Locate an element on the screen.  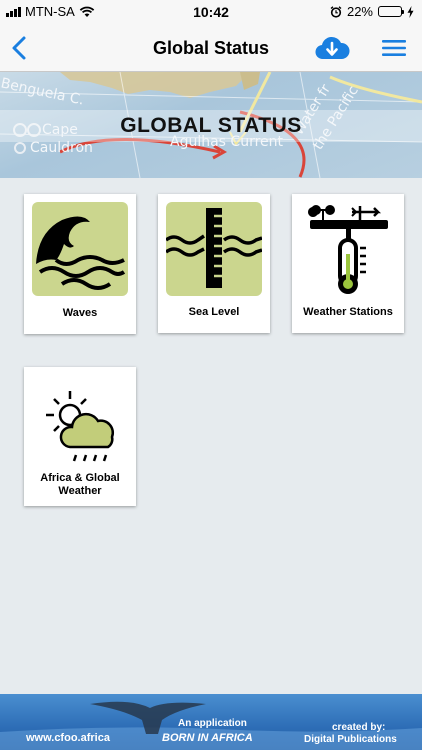
weather-station-icon-box is located at coordinates (348, 249).